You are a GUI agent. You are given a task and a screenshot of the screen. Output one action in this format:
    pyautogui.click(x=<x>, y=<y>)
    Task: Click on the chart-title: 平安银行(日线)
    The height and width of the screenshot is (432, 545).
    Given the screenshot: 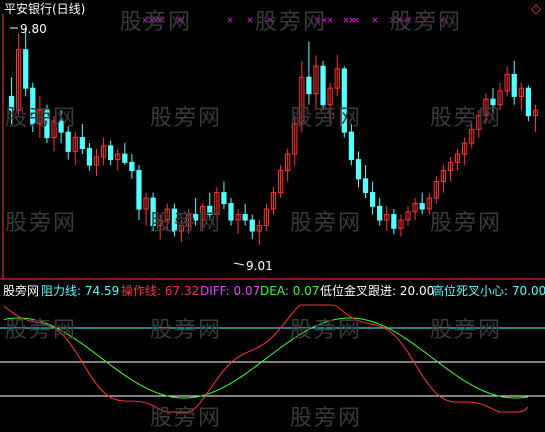 What is the action you would take?
    pyautogui.click(x=45, y=9)
    